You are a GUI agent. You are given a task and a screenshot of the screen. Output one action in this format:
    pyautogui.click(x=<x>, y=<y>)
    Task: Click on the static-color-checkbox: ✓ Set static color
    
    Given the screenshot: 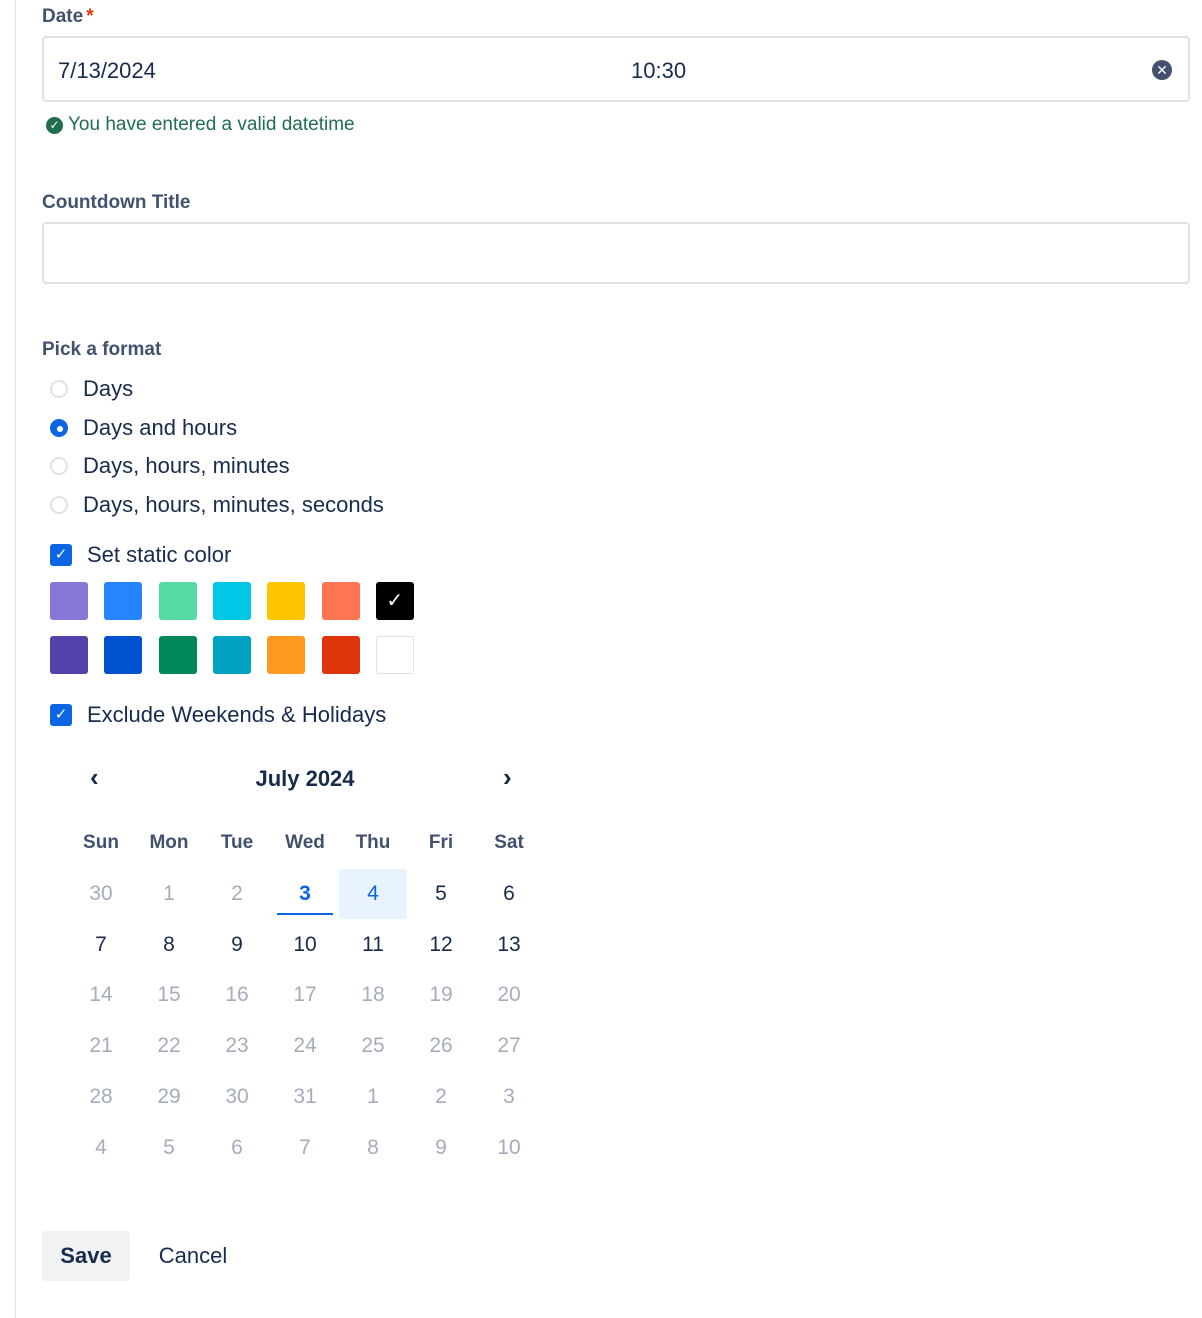 What is the action you would take?
    pyautogui.click(x=140, y=555)
    